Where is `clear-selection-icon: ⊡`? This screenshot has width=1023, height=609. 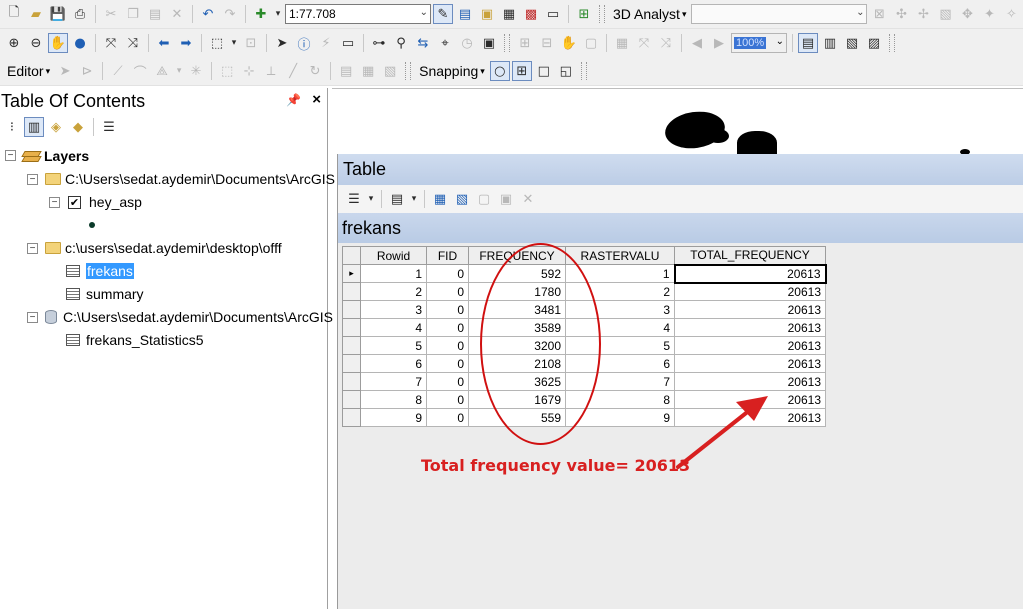
clear-selection-icon: ⊡ is located at coordinates (251, 43).